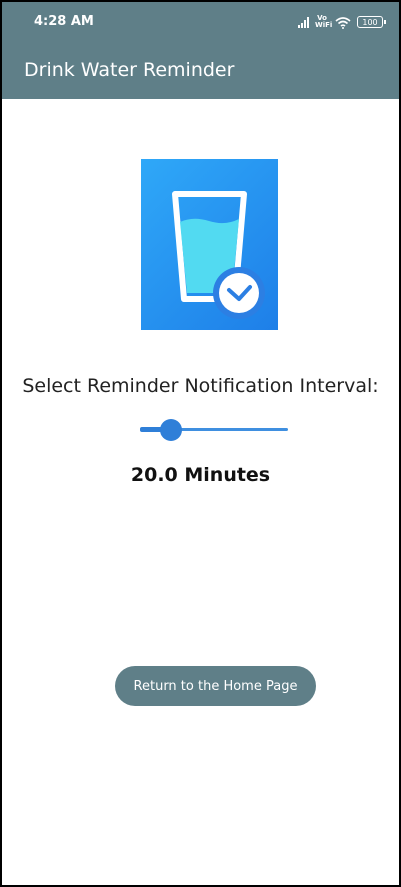 The height and width of the screenshot is (887, 401). What do you see at coordinates (371, 22) in the screenshot?
I see `battery-icon: 100` at bounding box center [371, 22].